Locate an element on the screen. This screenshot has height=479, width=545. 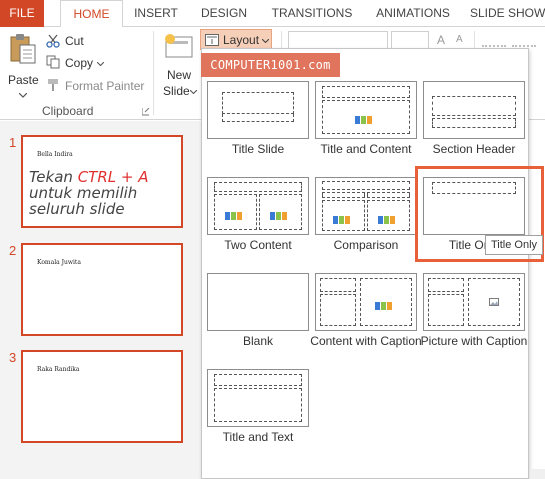
slide-title-text: Raka Randika is located at coordinates (58, 369).